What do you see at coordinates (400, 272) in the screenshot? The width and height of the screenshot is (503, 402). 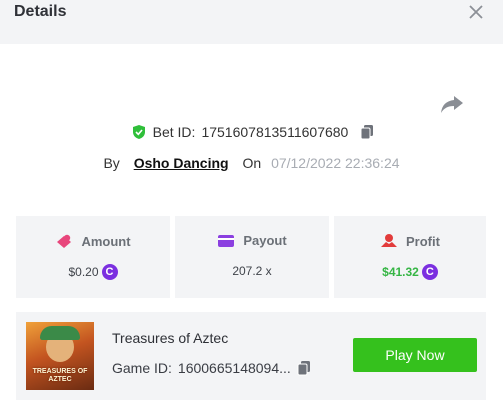 I see `profit-value: $41.32` at bounding box center [400, 272].